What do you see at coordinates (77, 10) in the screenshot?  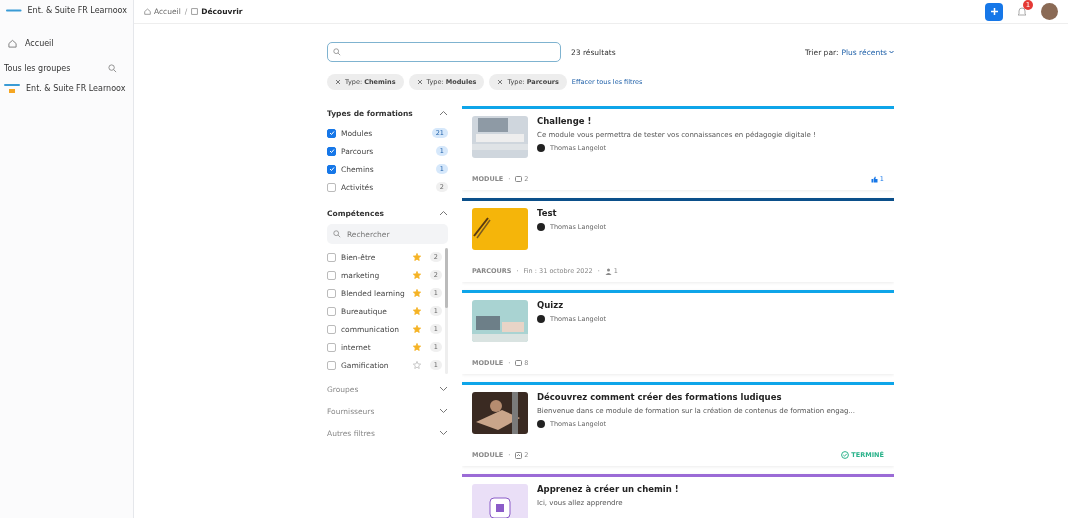 I see `workspace-name: Ent. & Suite FR Learnoox` at bounding box center [77, 10].